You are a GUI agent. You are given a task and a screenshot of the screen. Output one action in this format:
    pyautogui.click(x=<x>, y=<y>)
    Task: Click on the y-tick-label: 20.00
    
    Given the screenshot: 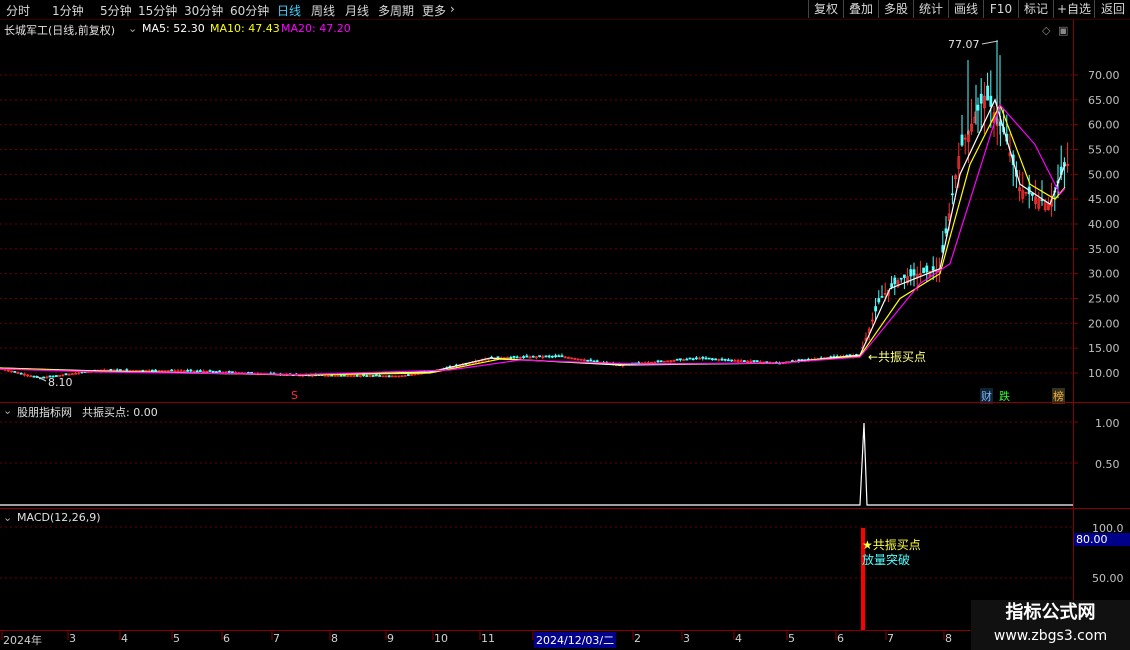 What is the action you would take?
    pyautogui.click(x=1104, y=323)
    